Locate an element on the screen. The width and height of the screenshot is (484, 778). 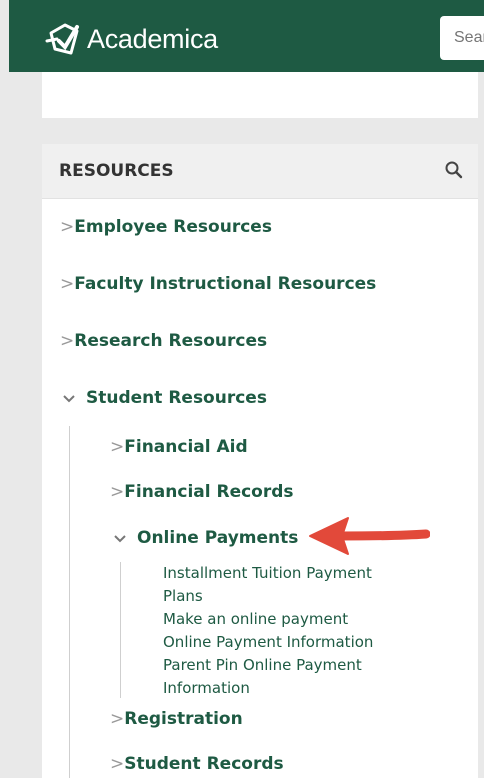
link-parent-pin-online-payment-information: Parent Pin Online Payment Information is located at coordinates (278, 677).